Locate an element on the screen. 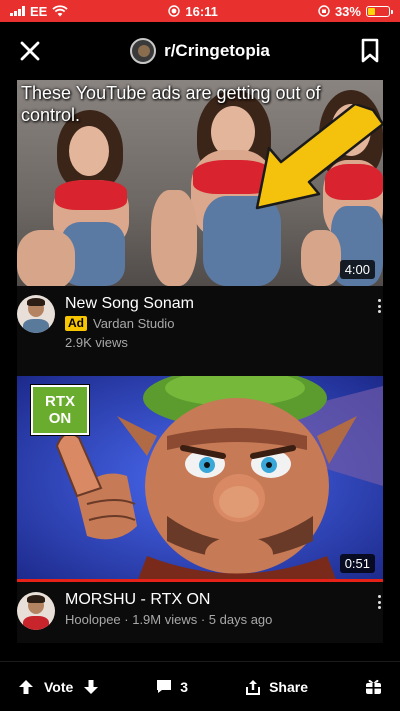 Image resolution: width=400 pixels, height=711 pixels. battery-icon is located at coordinates (379, 11).